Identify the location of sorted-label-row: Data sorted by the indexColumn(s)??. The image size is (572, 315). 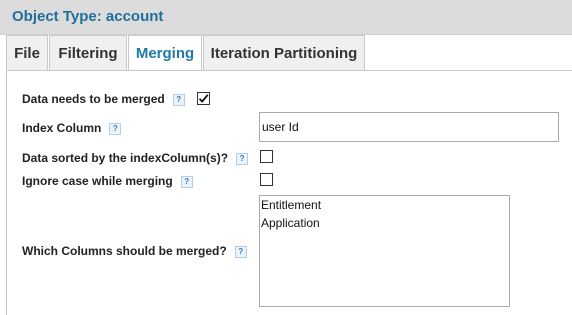
(135, 158).